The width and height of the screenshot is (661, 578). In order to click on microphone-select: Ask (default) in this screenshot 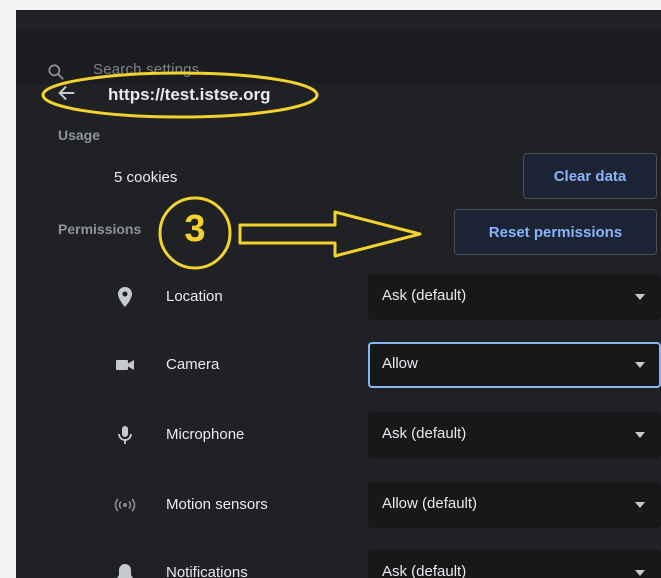, I will do `click(514, 435)`.